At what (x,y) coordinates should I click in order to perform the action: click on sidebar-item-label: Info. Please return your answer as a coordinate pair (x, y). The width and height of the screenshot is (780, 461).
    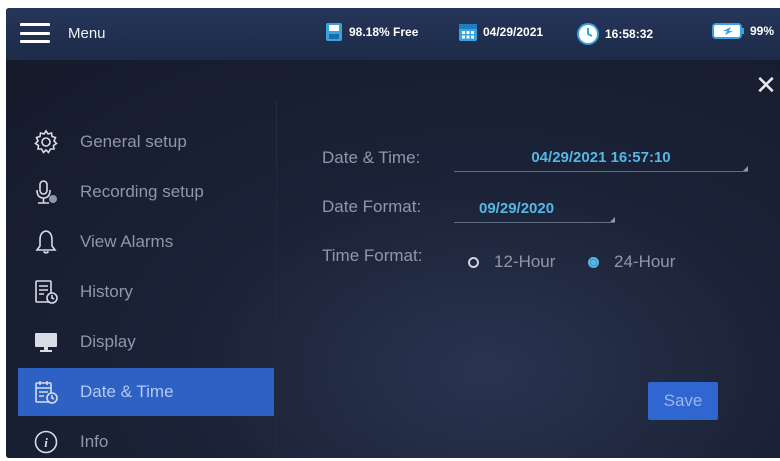
    Looking at the image, I should click on (94, 441).